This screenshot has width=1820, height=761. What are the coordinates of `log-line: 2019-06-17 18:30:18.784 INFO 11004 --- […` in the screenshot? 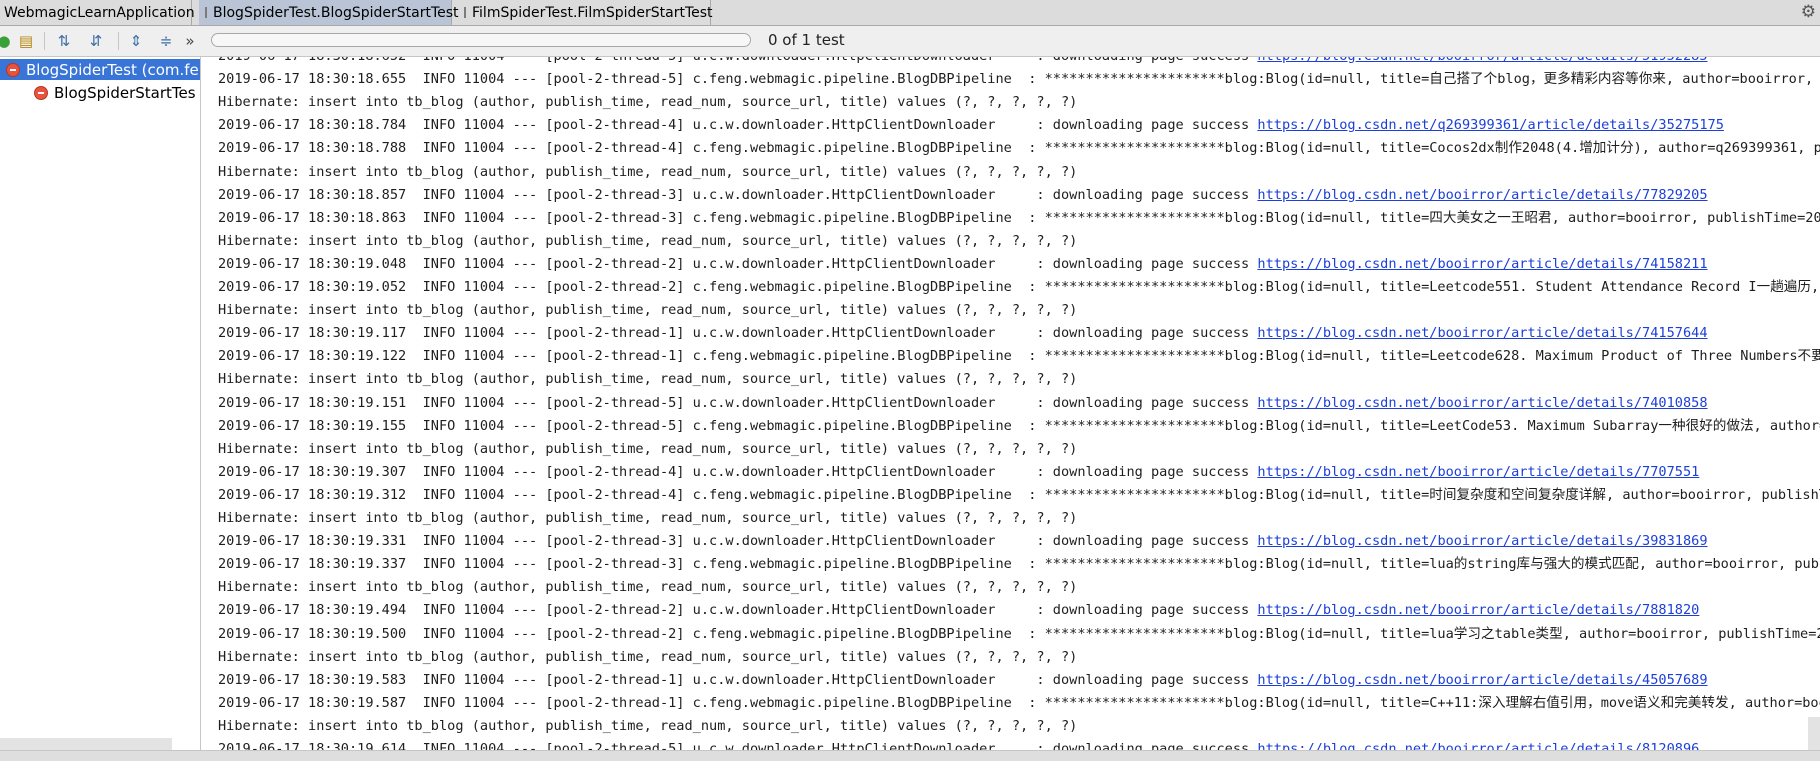 It's located at (971, 125).